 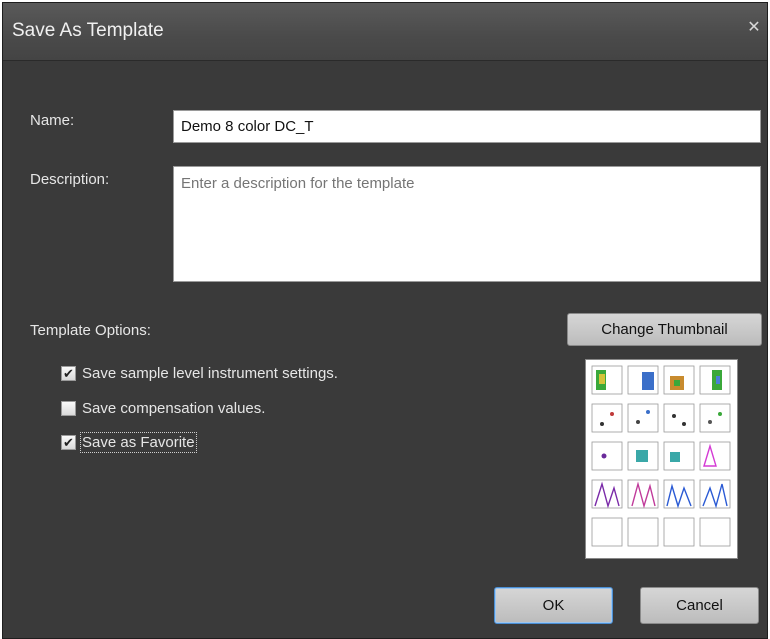 I want to click on dialog-title: Save As Template, so click(x=88, y=30).